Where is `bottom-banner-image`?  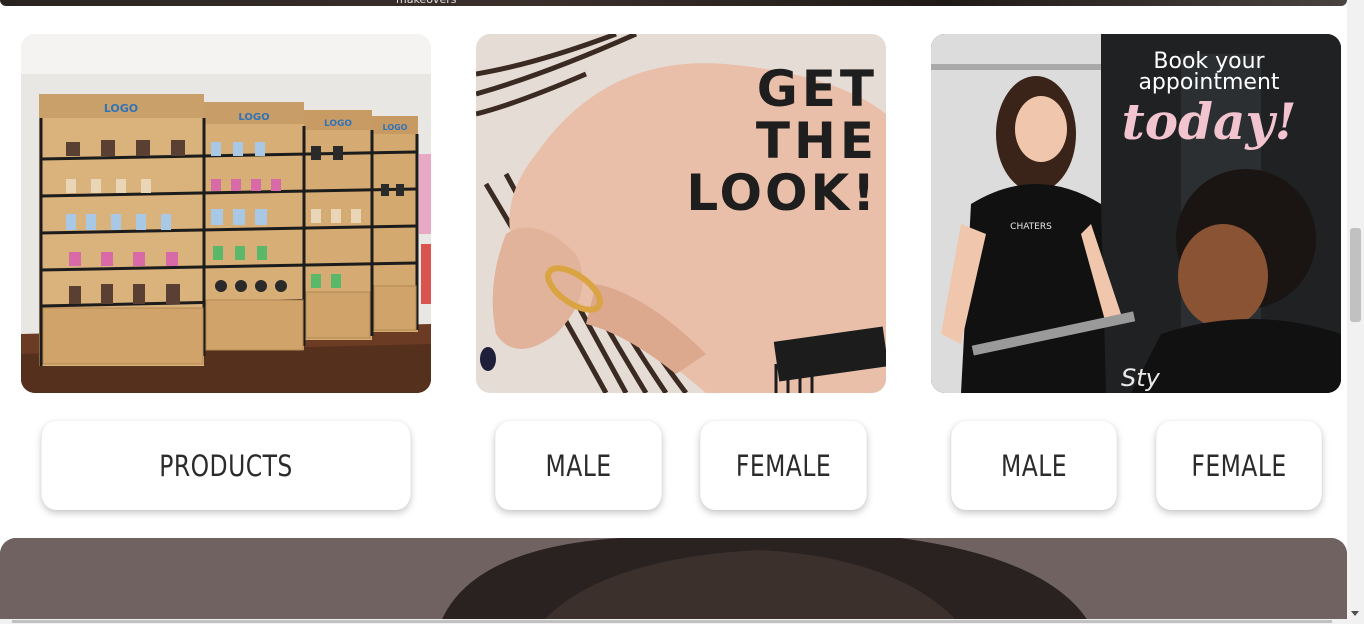 bottom-banner-image is located at coordinates (673, 581).